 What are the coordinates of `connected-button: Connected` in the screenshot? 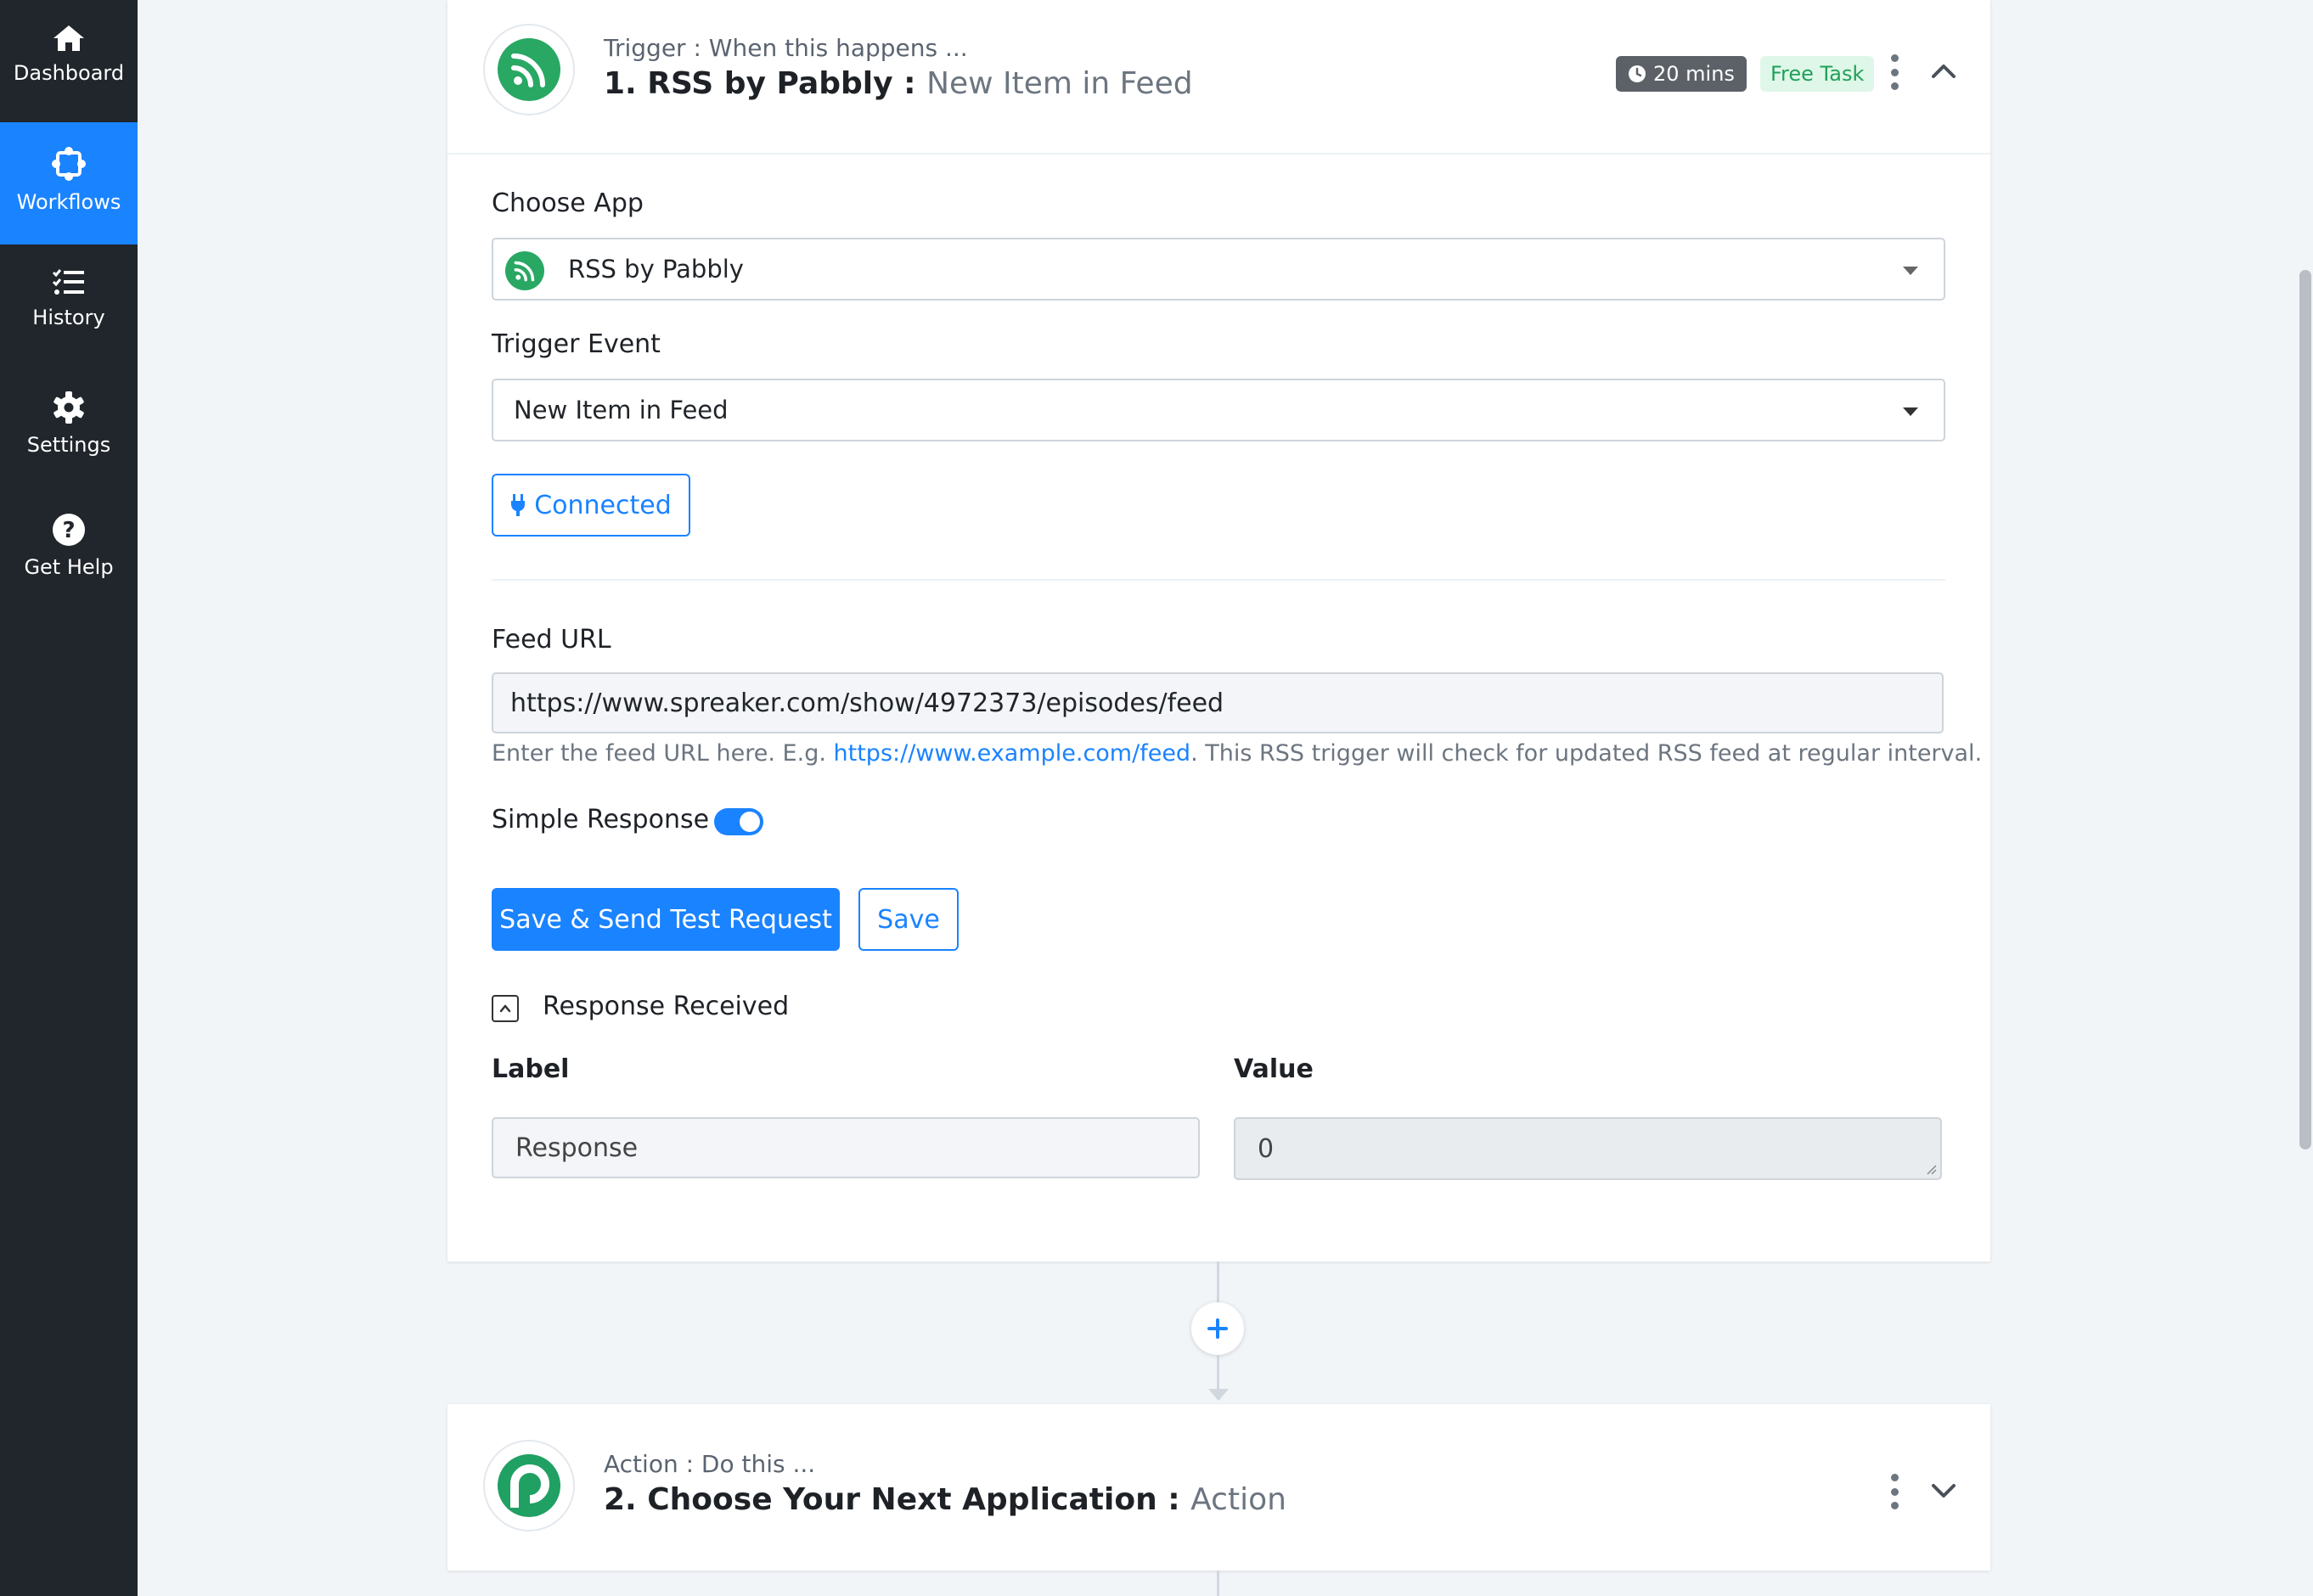 It's located at (591, 505).